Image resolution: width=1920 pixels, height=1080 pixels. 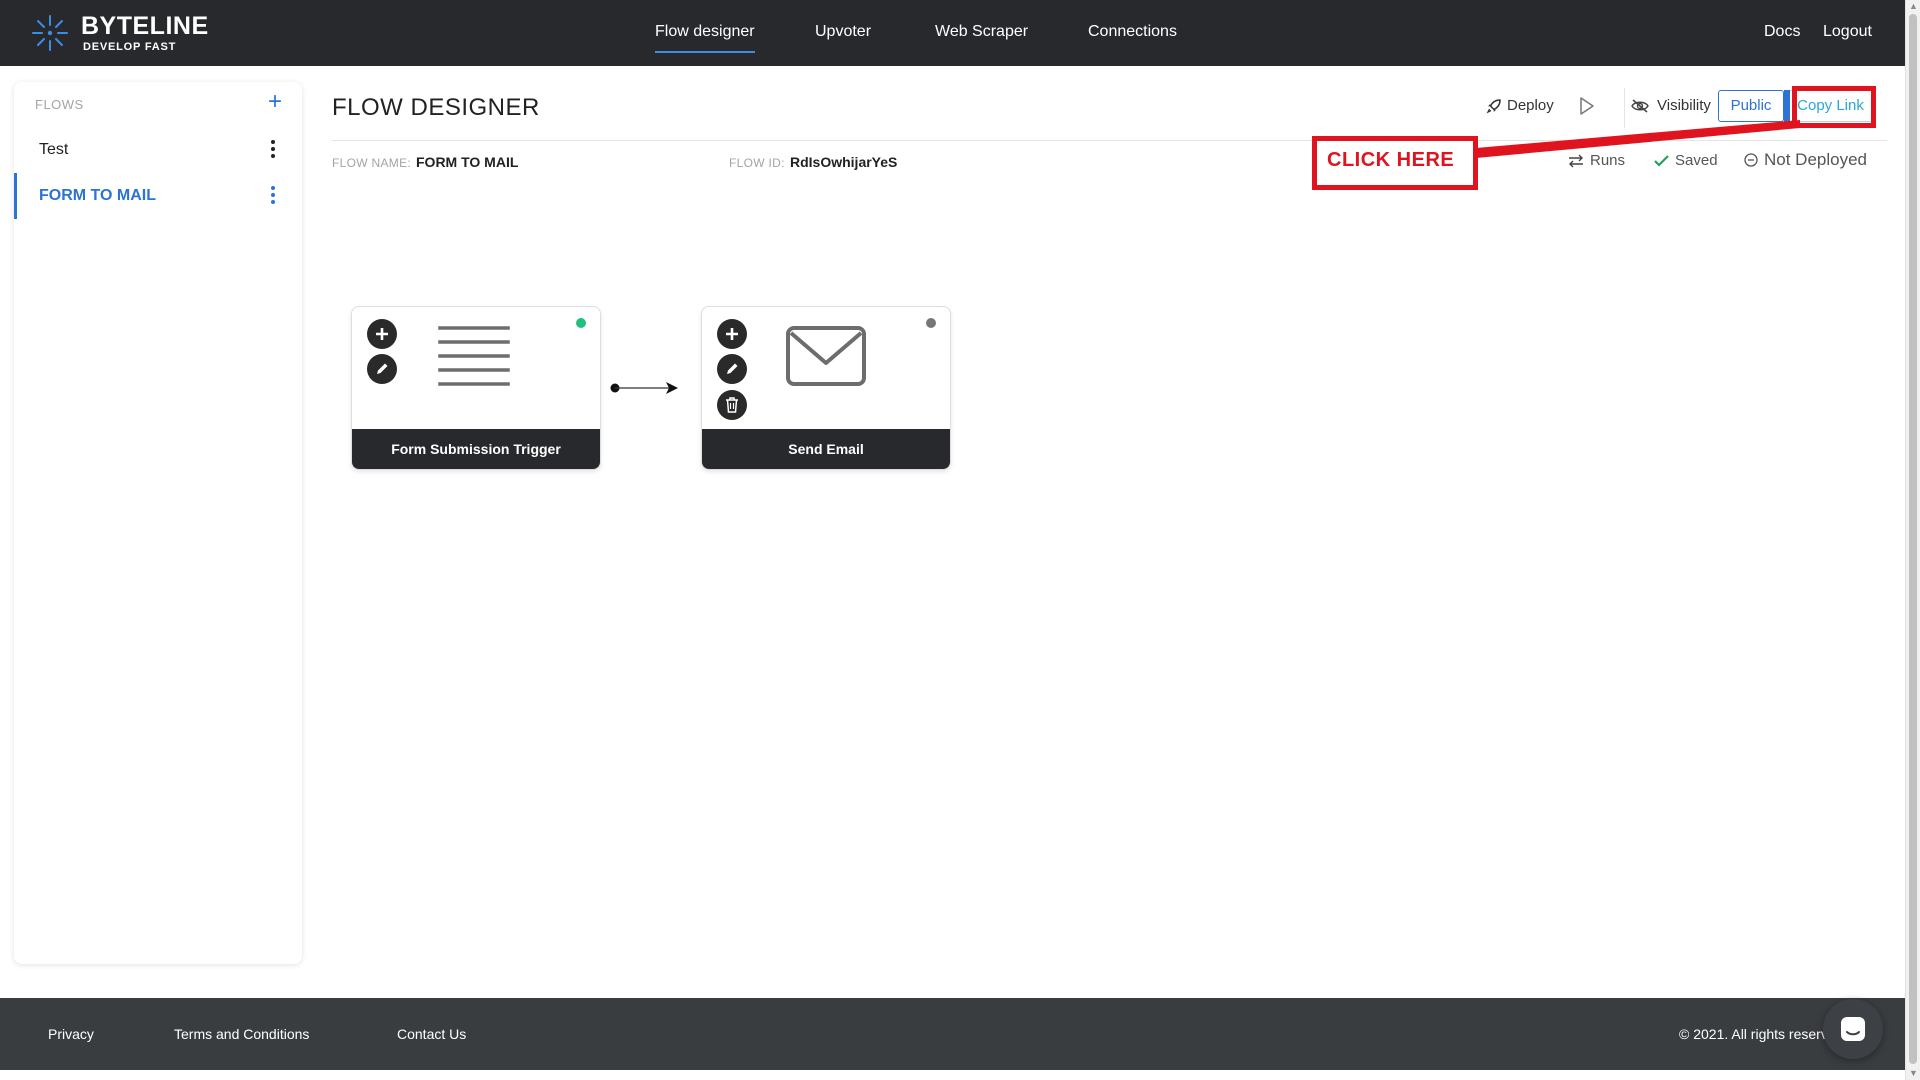 I want to click on chat-launcher-button, so click(x=1853, y=1029).